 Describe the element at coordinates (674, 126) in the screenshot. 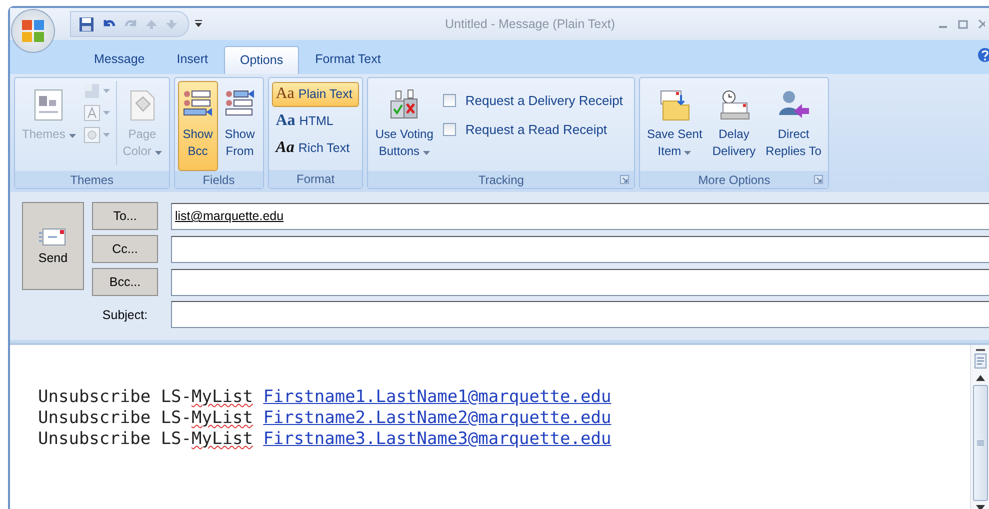

I see `ribbon-button: Save Sent Item` at that location.